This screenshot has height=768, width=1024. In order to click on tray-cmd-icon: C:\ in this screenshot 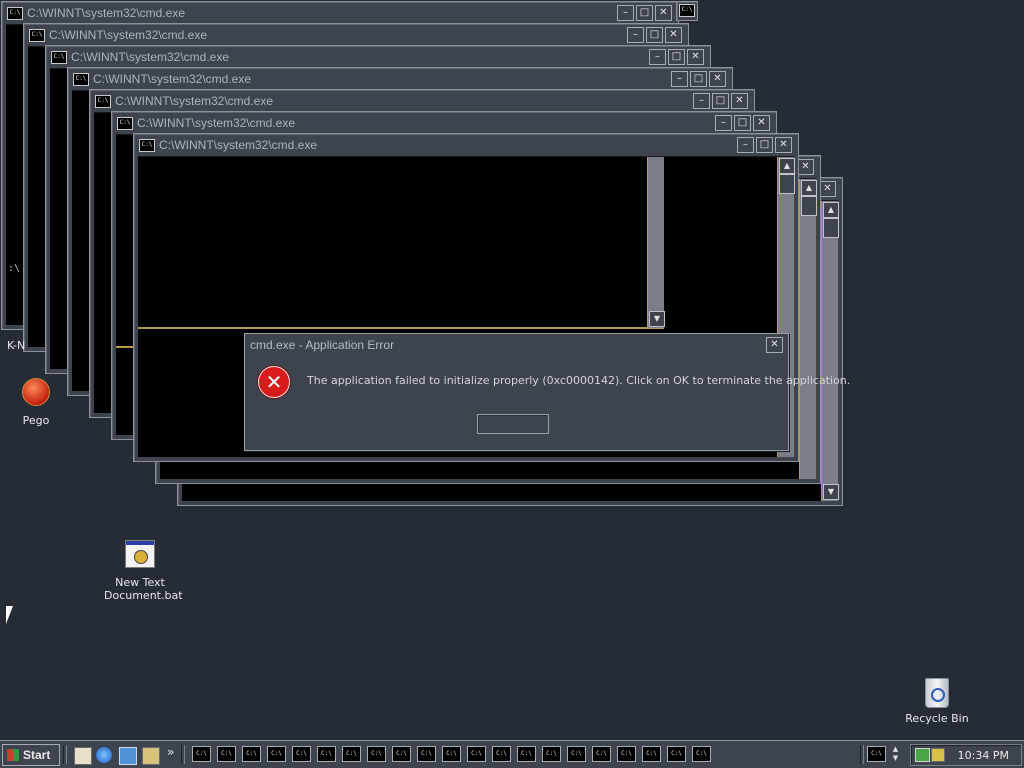, I will do `click(876, 754)`.